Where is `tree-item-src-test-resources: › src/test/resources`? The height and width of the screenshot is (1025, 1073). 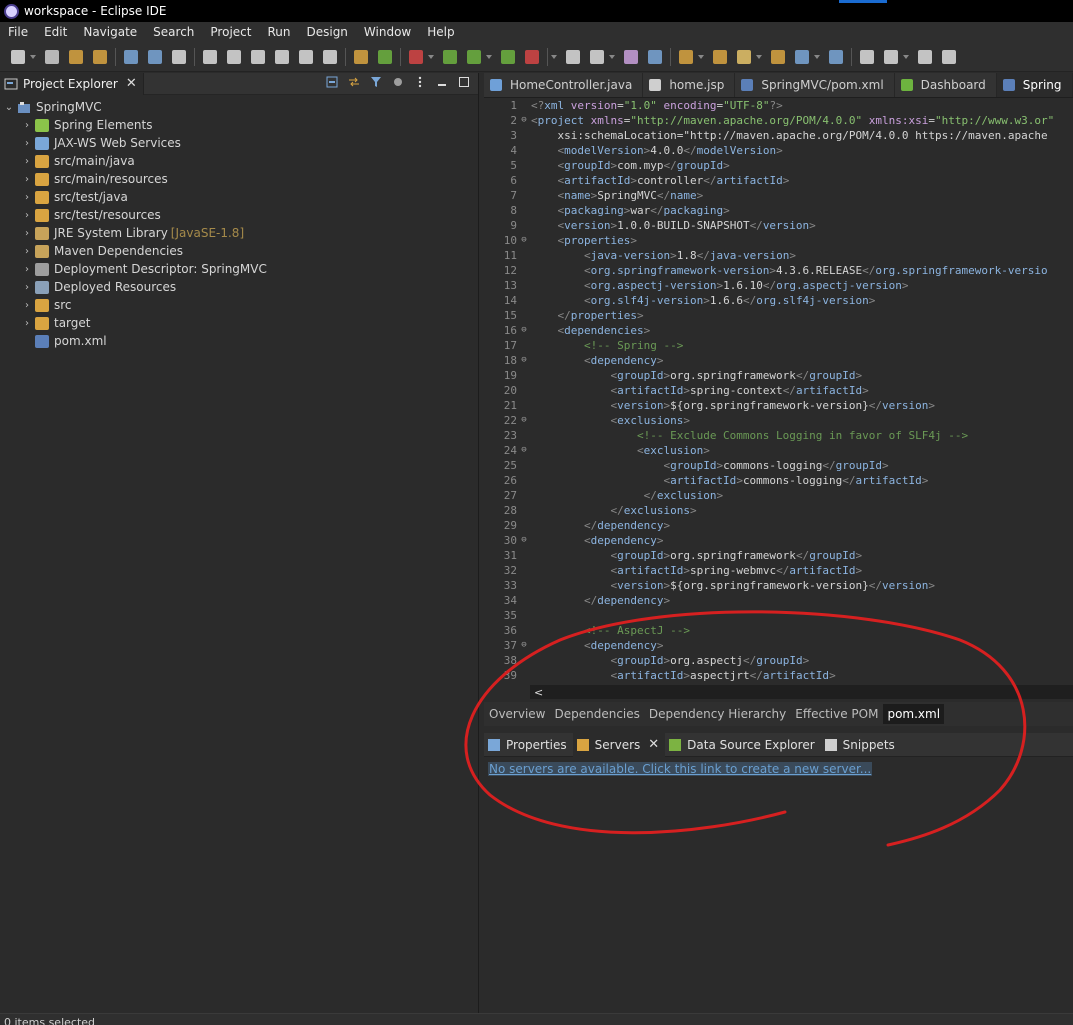 tree-item-src-test-resources: › src/test/resources is located at coordinates (239, 215).